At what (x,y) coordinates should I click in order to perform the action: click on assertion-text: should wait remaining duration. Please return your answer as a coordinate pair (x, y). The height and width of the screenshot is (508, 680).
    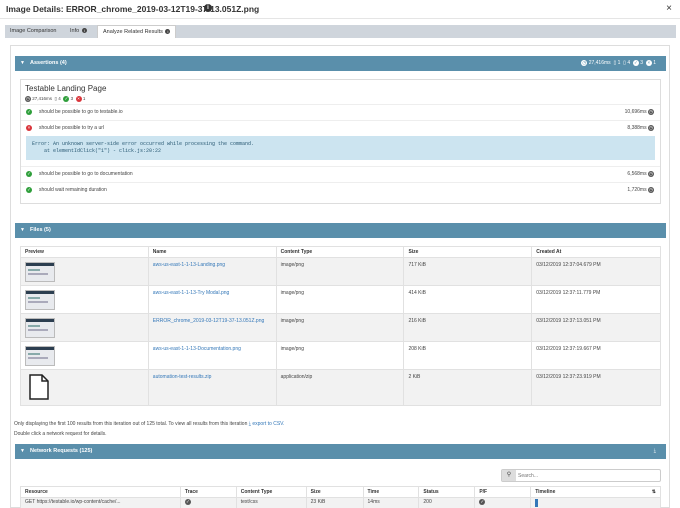
    Looking at the image, I should click on (73, 190).